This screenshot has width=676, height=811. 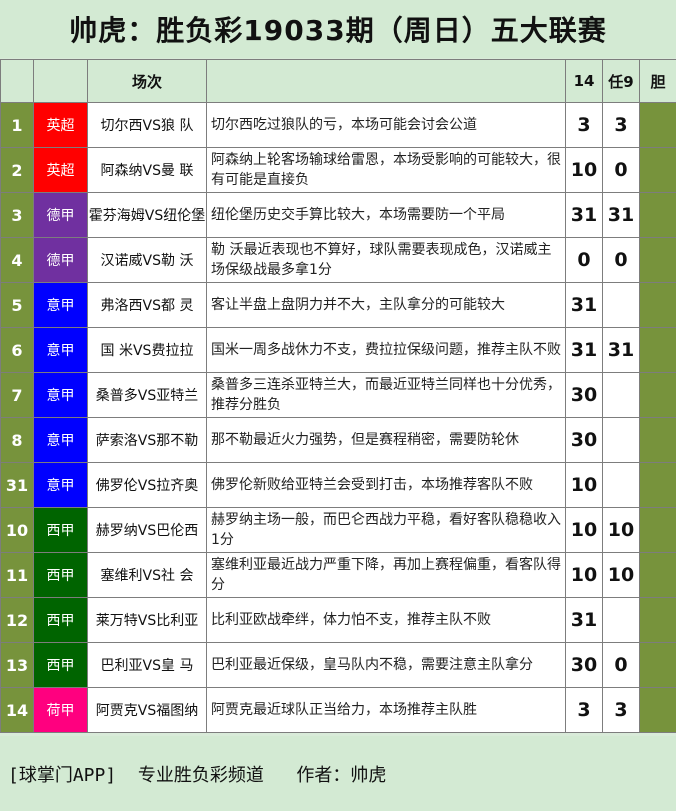 I want to click on header-league, so click(x=60, y=81).